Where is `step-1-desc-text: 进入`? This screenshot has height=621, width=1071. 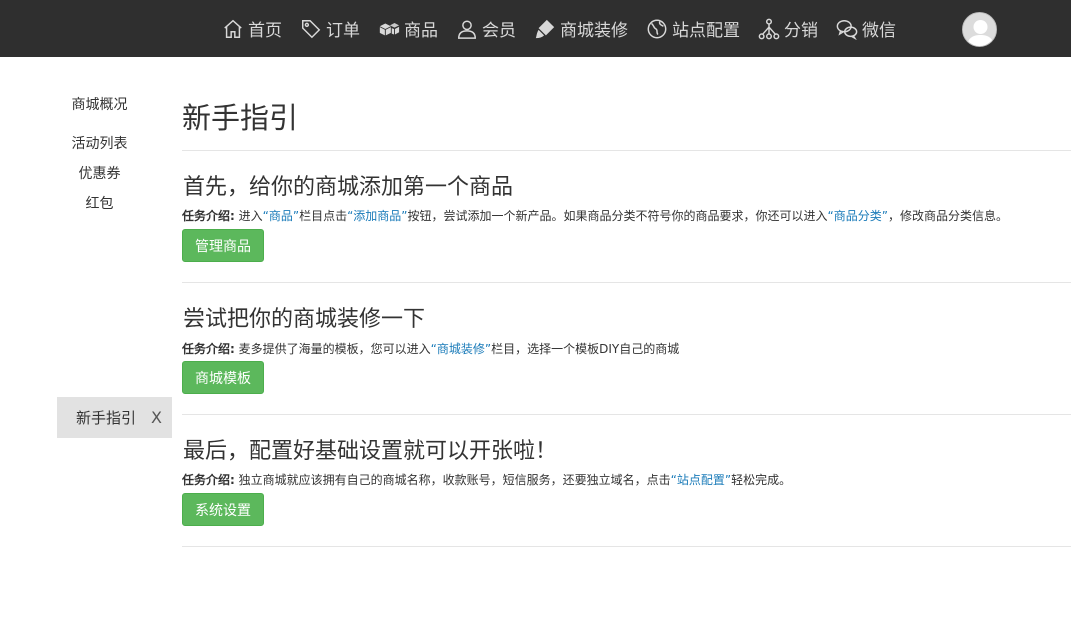 step-1-desc-text: 进入 is located at coordinates (248, 216).